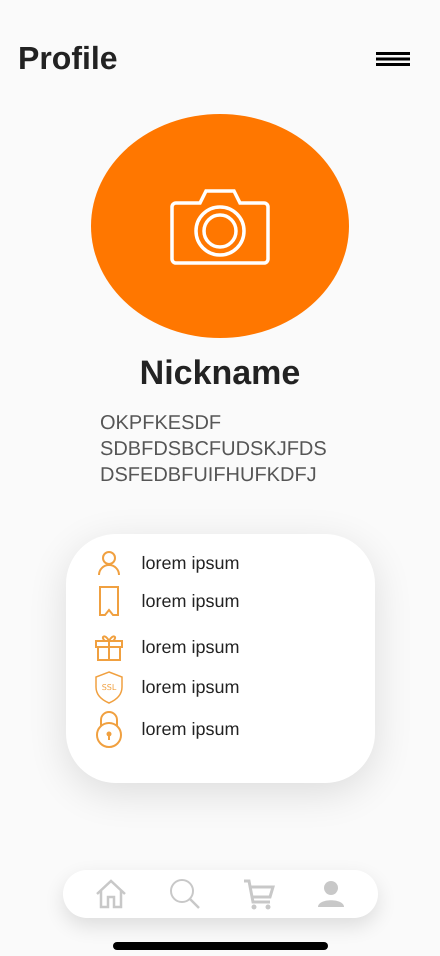 This screenshot has width=440, height=956. What do you see at coordinates (109, 687) in the screenshot?
I see `shield-icon: SSL` at bounding box center [109, 687].